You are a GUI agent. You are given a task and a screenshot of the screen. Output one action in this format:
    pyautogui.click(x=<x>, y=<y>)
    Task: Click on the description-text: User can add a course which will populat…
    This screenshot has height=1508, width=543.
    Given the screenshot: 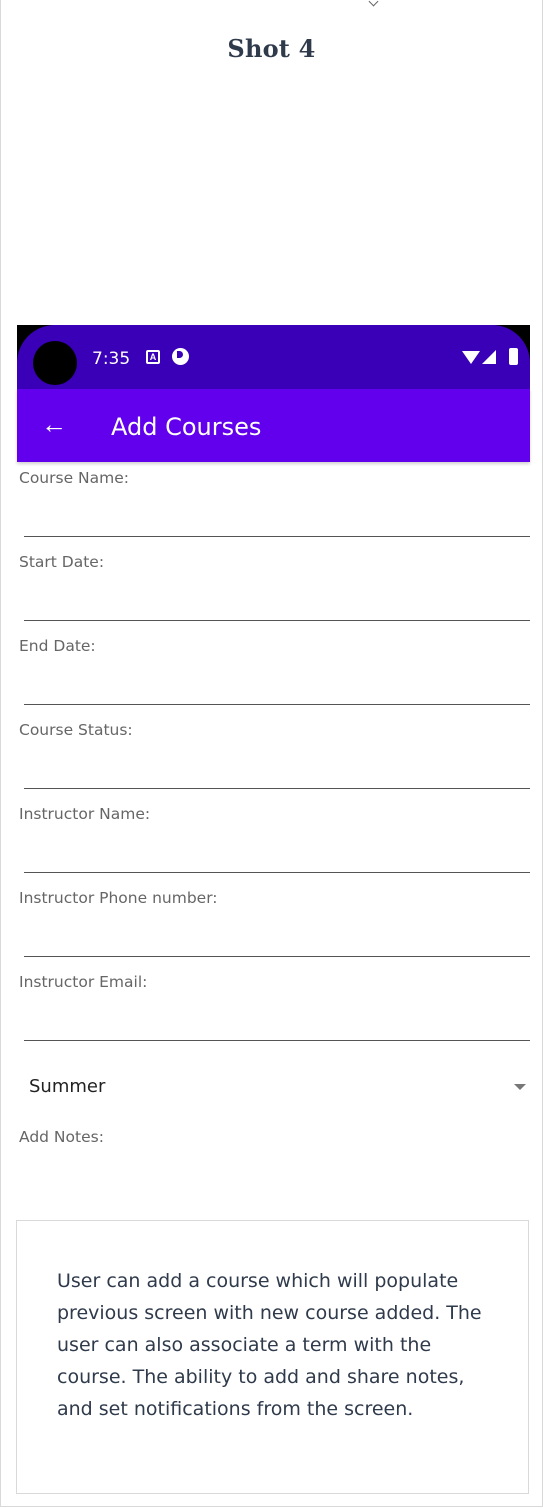 What is the action you would take?
    pyautogui.click(x=269, y=1345)
    